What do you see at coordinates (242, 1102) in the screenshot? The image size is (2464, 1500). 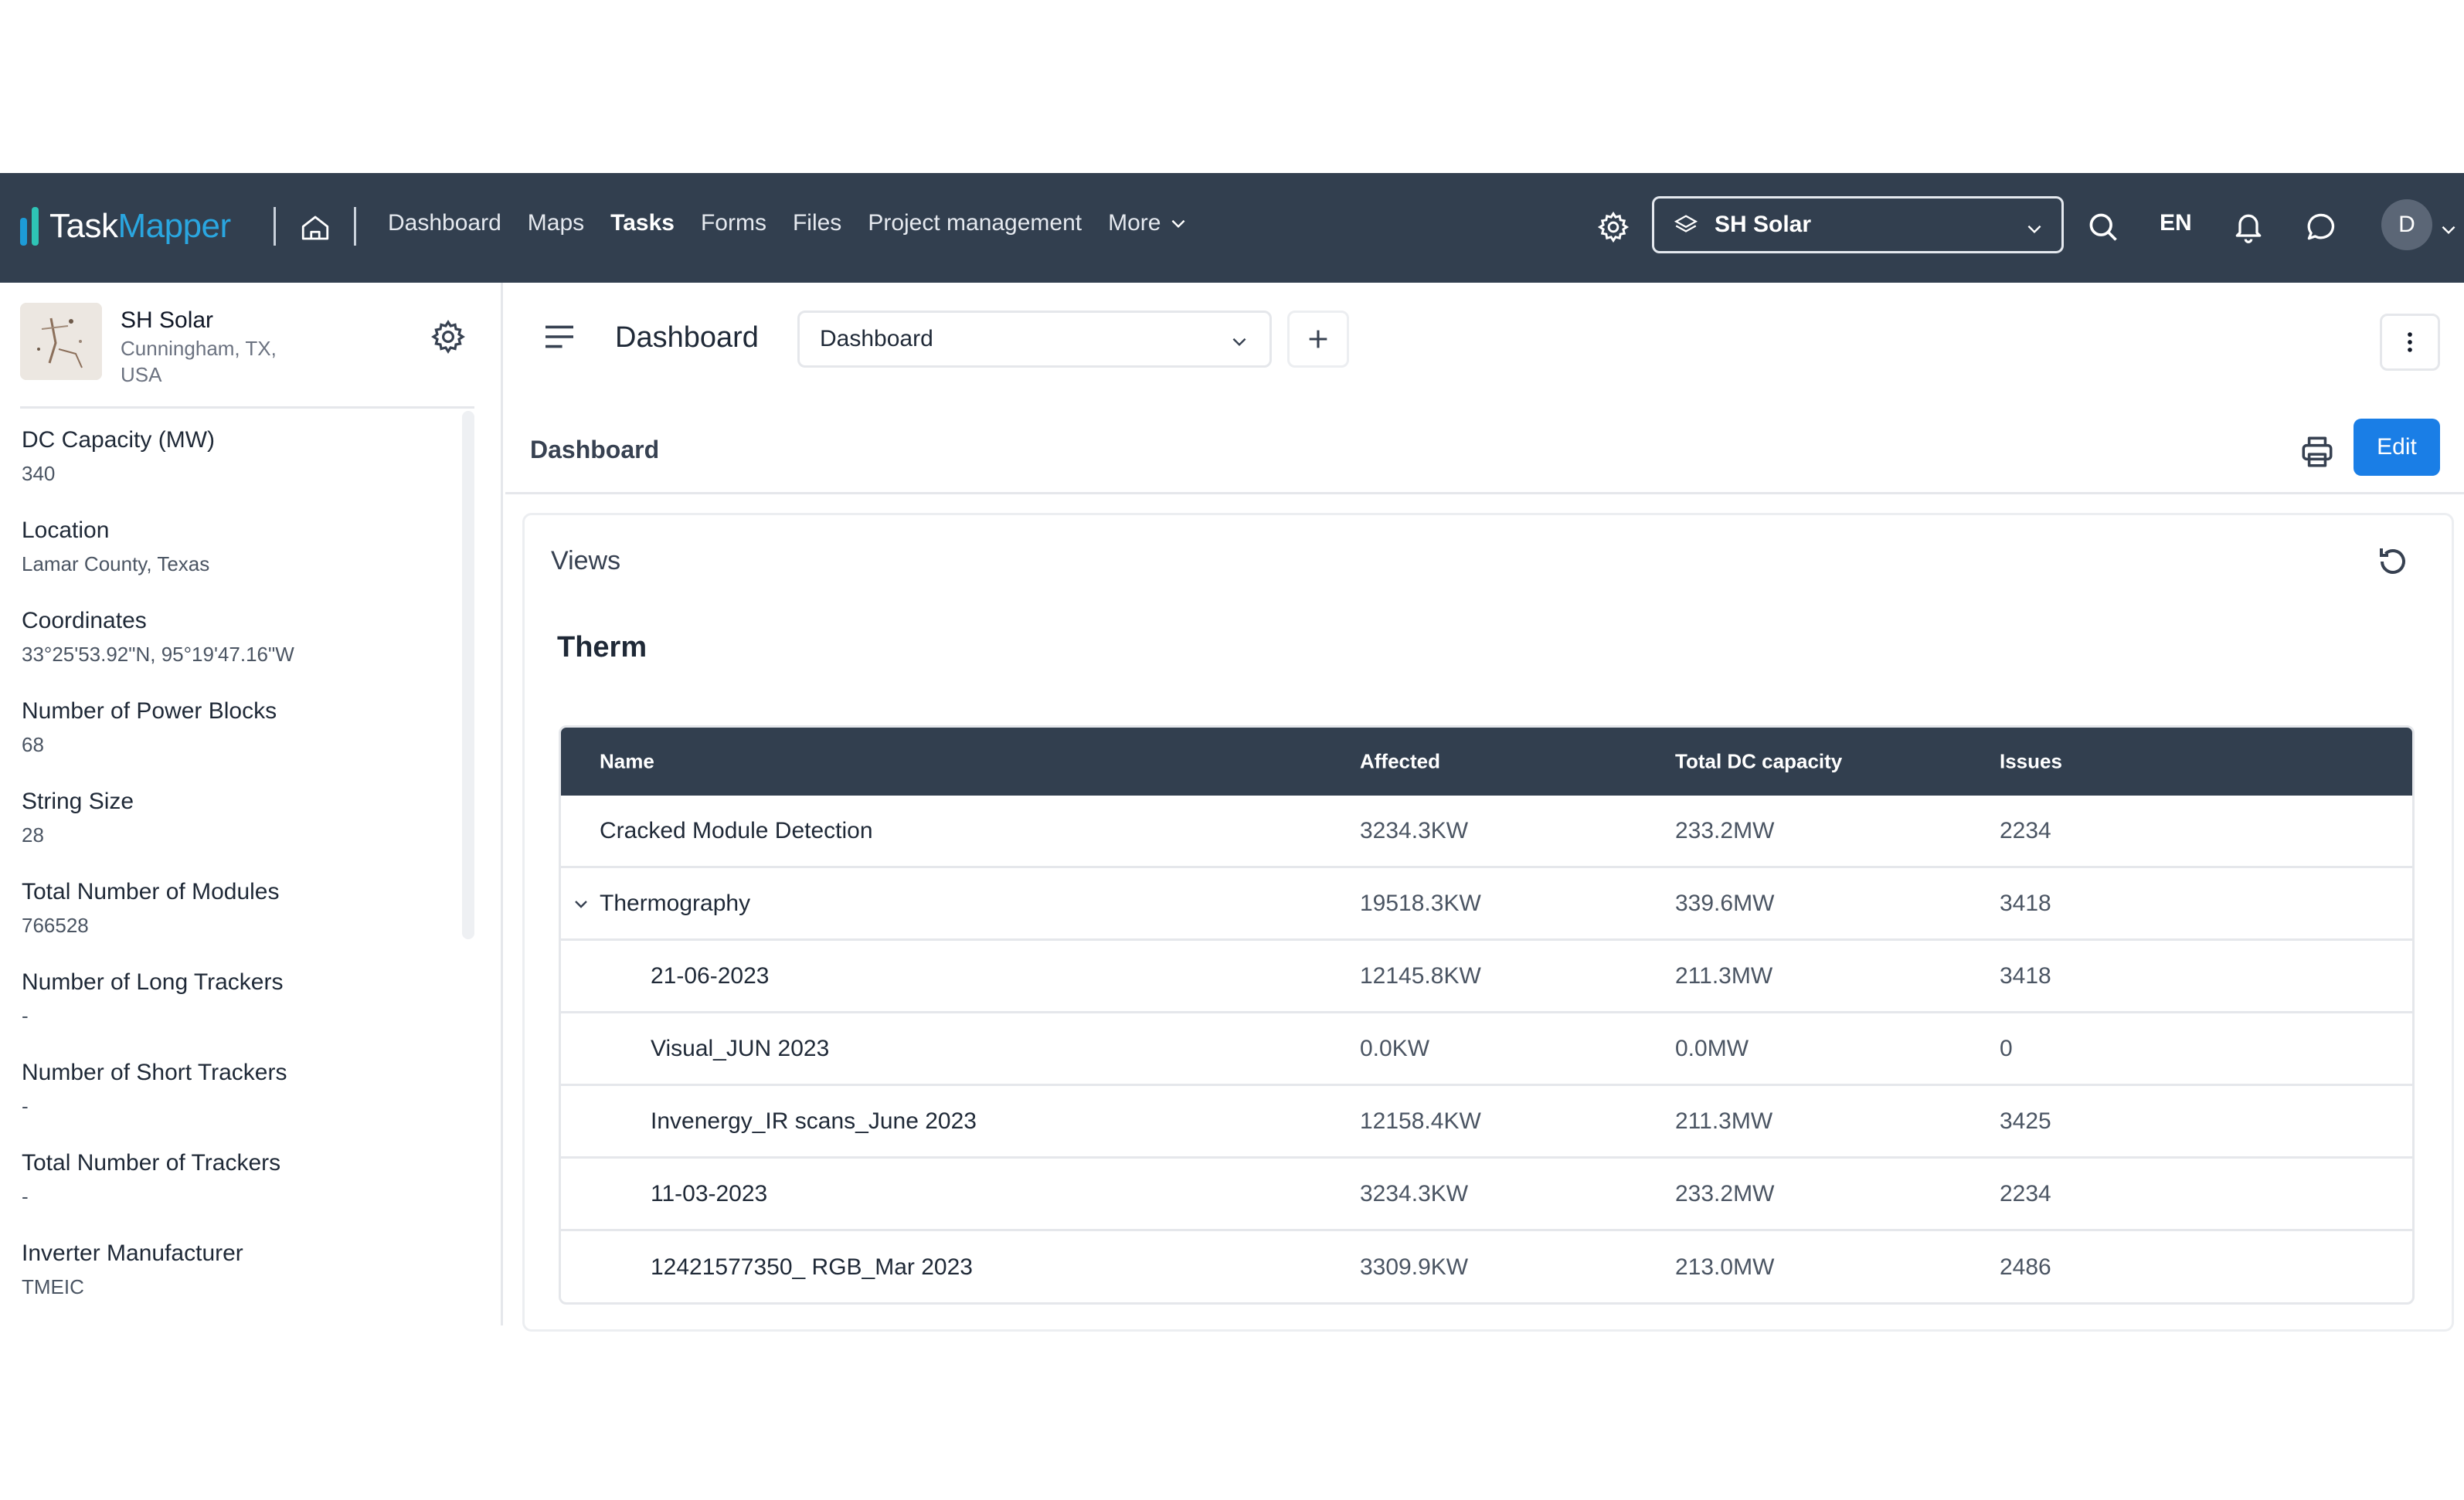 I see `property-item: Number of Short Trackers -` at bounding box center [242, 1102].